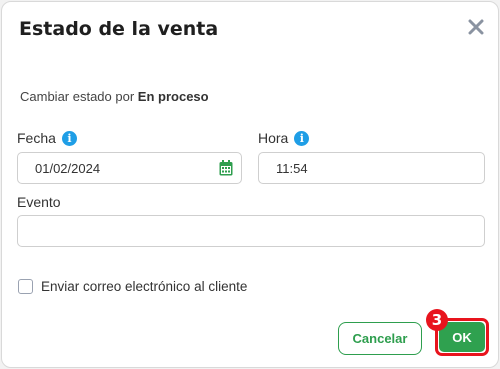 This screenshot has width=500, height=369. I want to click on fecha-value: 01/02/2024, so click(68, 168).